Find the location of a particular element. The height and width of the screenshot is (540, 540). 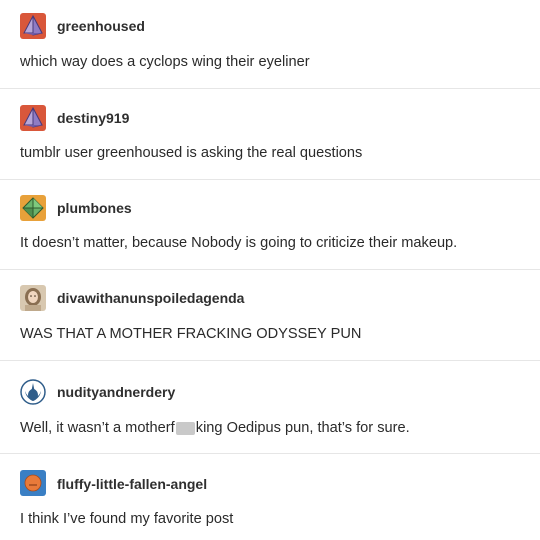

post-text: WAS THAT A MOTHER FRACKING ODYSSEY PUN is located at coordinates (191, 334).